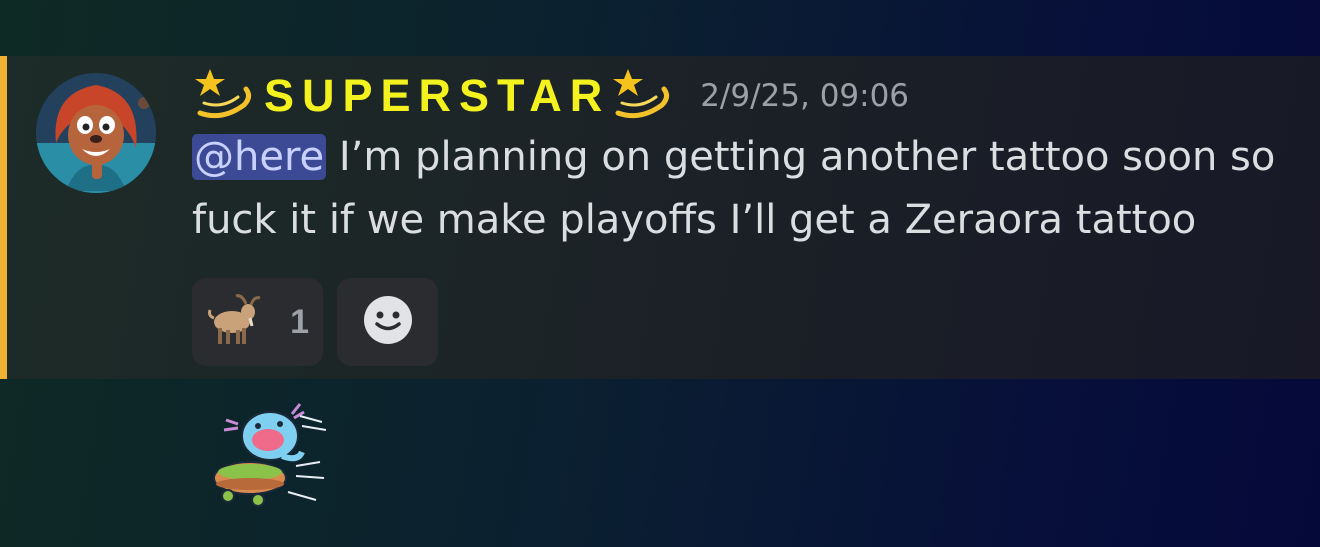  I want to click on mention-highlight-bar, so click(3, 217).